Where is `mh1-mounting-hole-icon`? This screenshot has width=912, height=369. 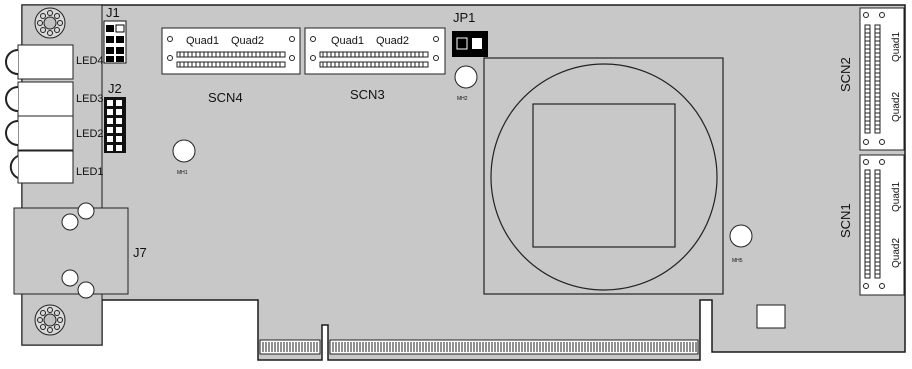
mh1-mounting-hole-icon is located at coordinates (184, 151).